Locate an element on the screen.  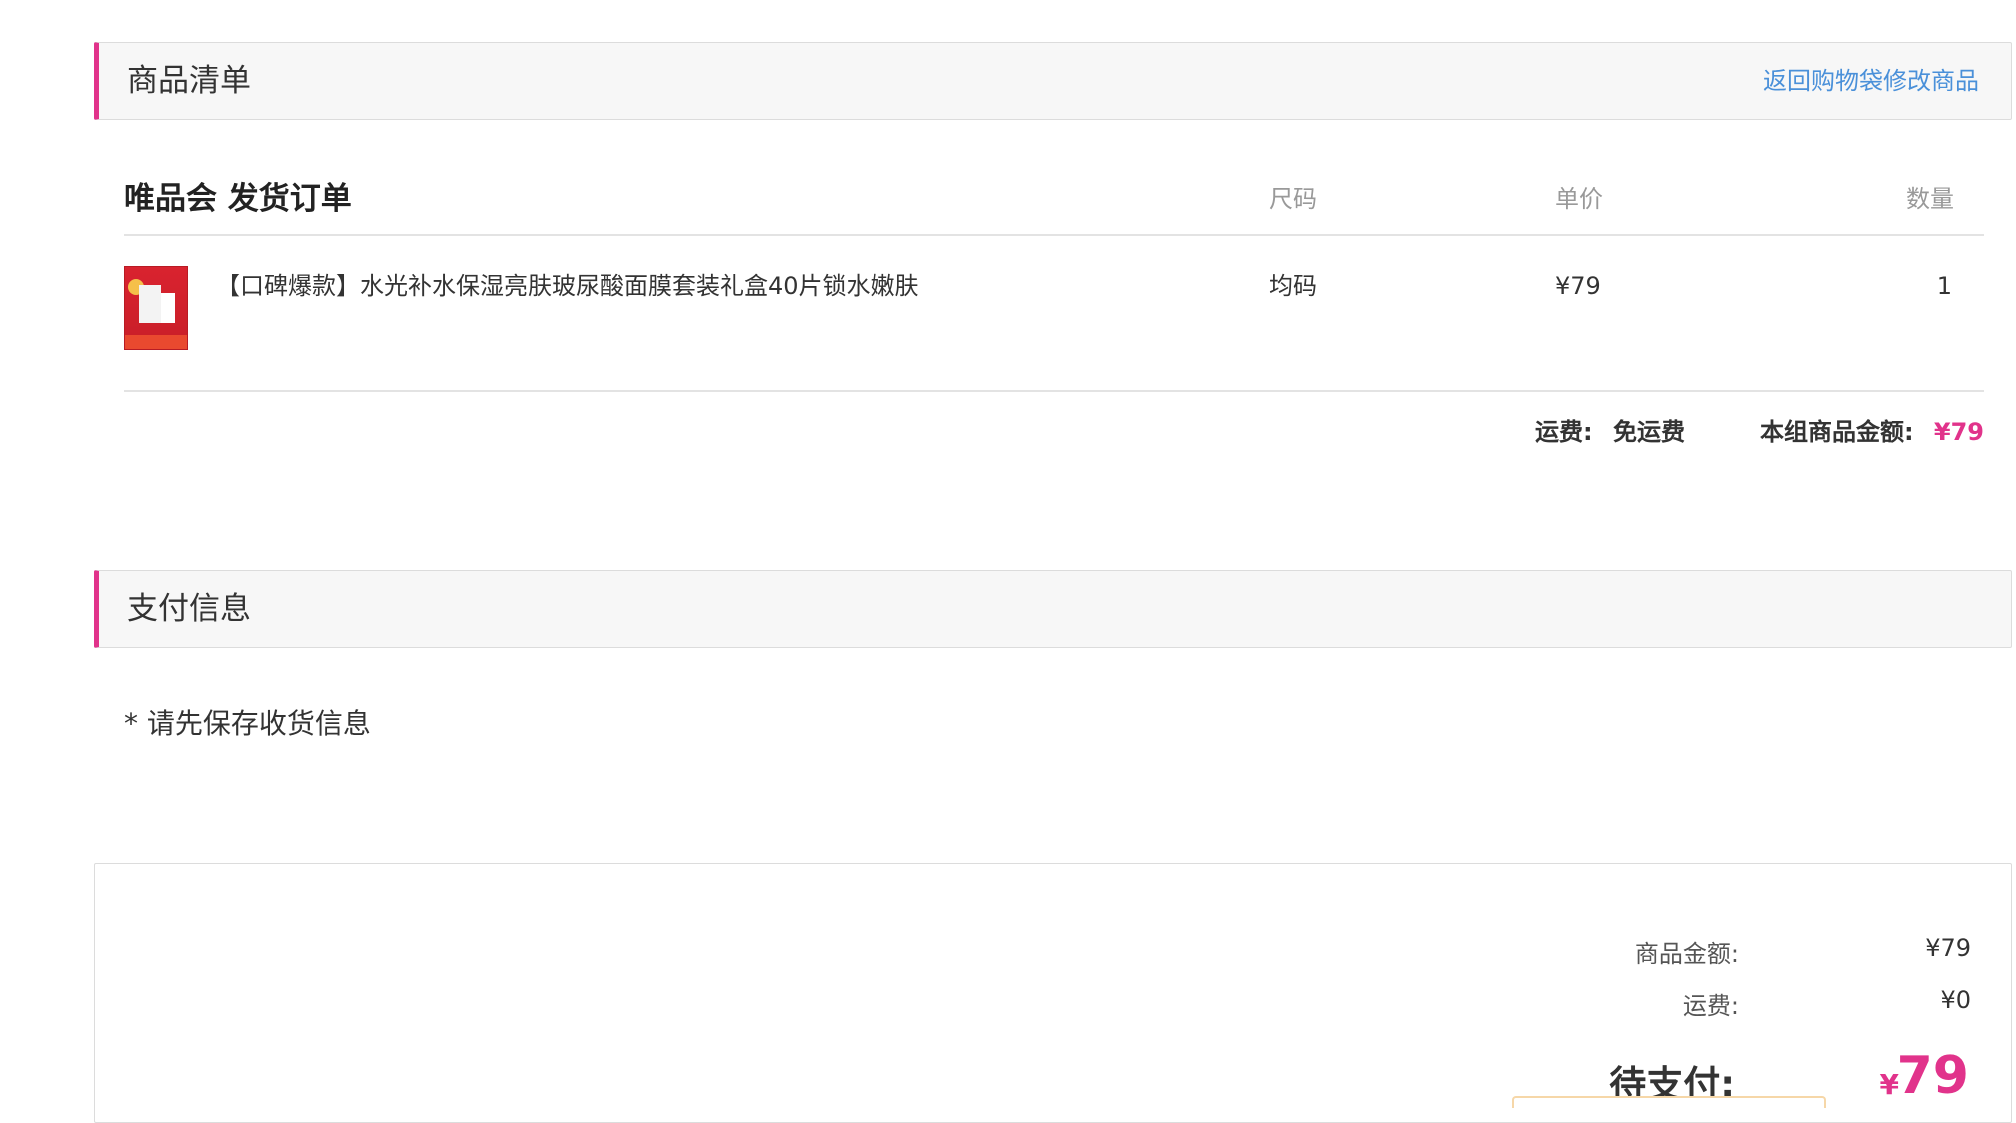
order-item-row: 【口碑爆款】水光补水保湿亮肤玻尿酸面膜套装礼盒40片锁水嫩肤 均码 ¥79 1 is located at coordinates (1054, 328).